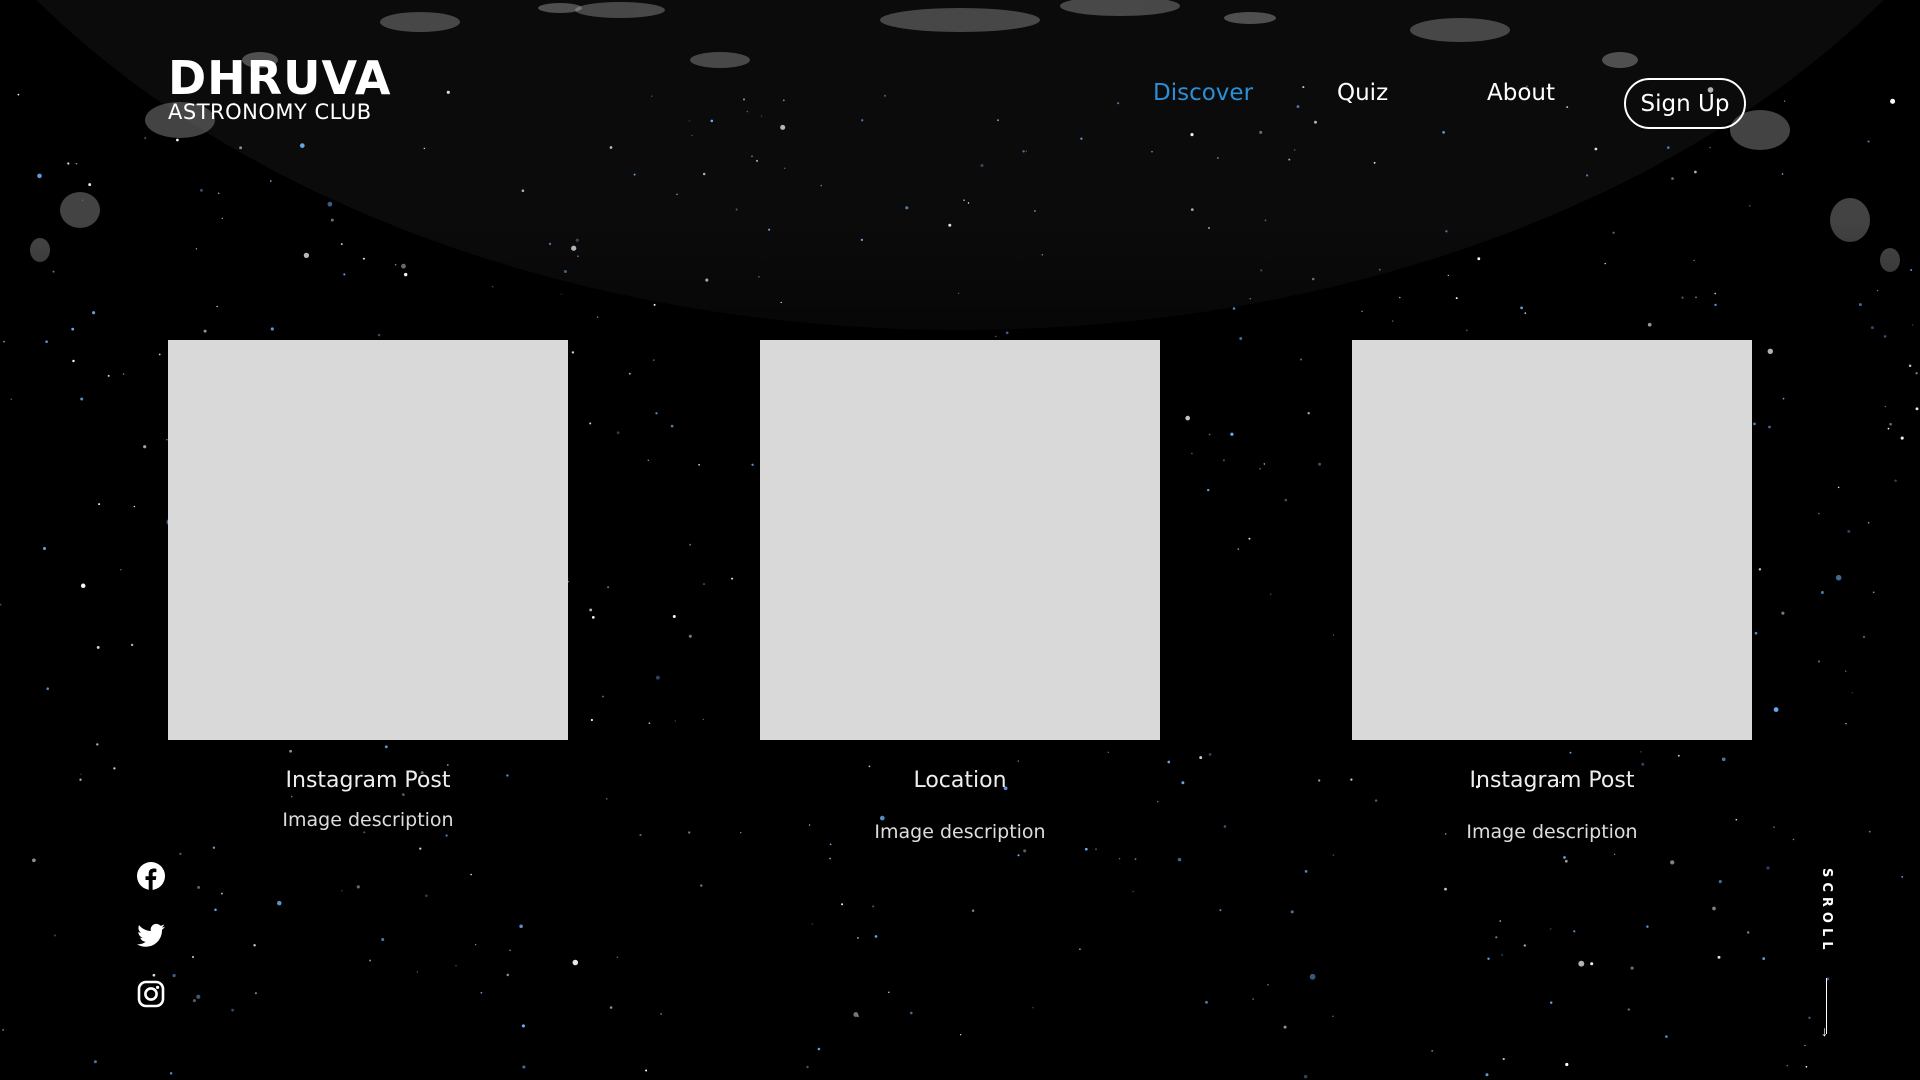  Describe the element at coordinates (1521, 93) in the screenshot. I see `nav-about: About` at that location.